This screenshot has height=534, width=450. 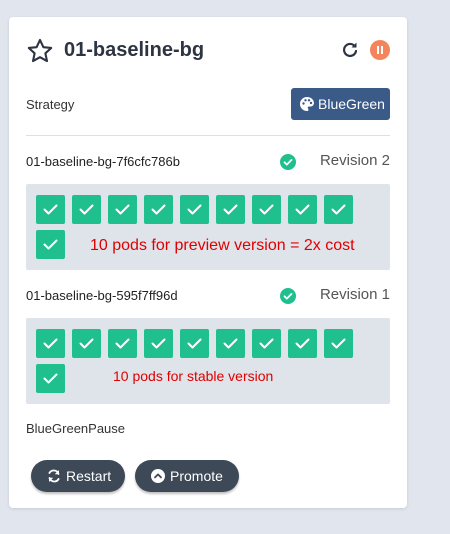 I want to click on promote-label: Promote, so click(x=196, y=476).